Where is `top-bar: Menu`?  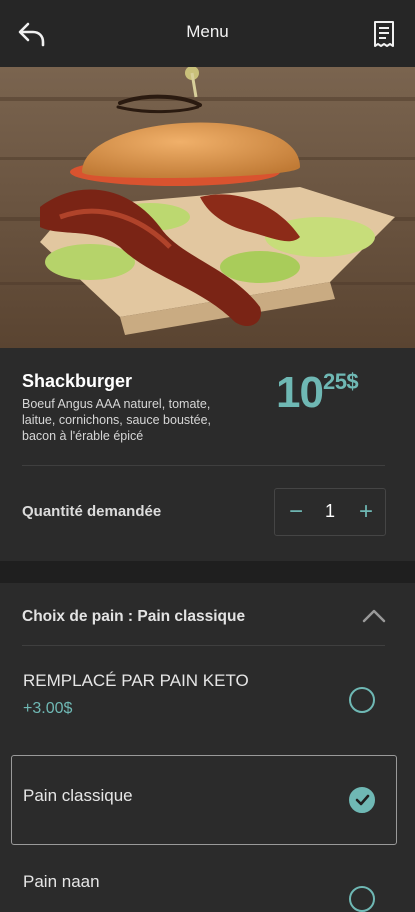
top-bar: Menu is located at coordinates (207, 33).